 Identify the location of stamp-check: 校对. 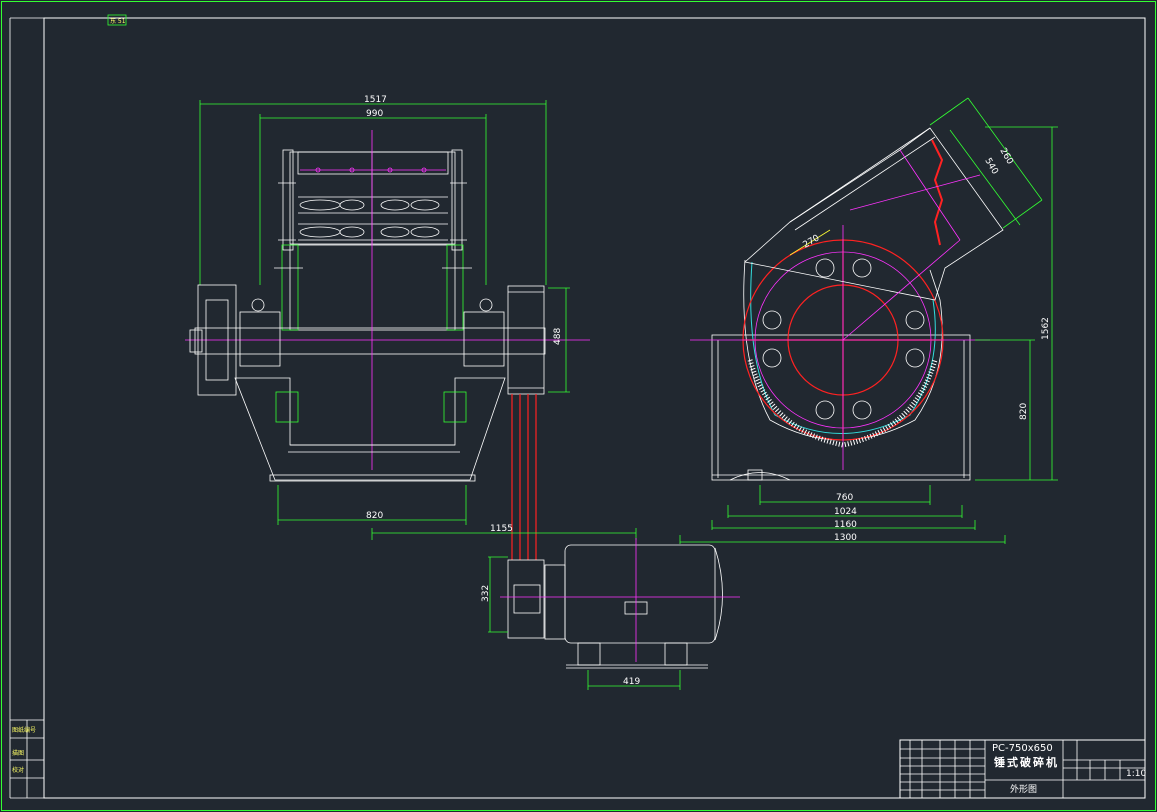
(18, 770).